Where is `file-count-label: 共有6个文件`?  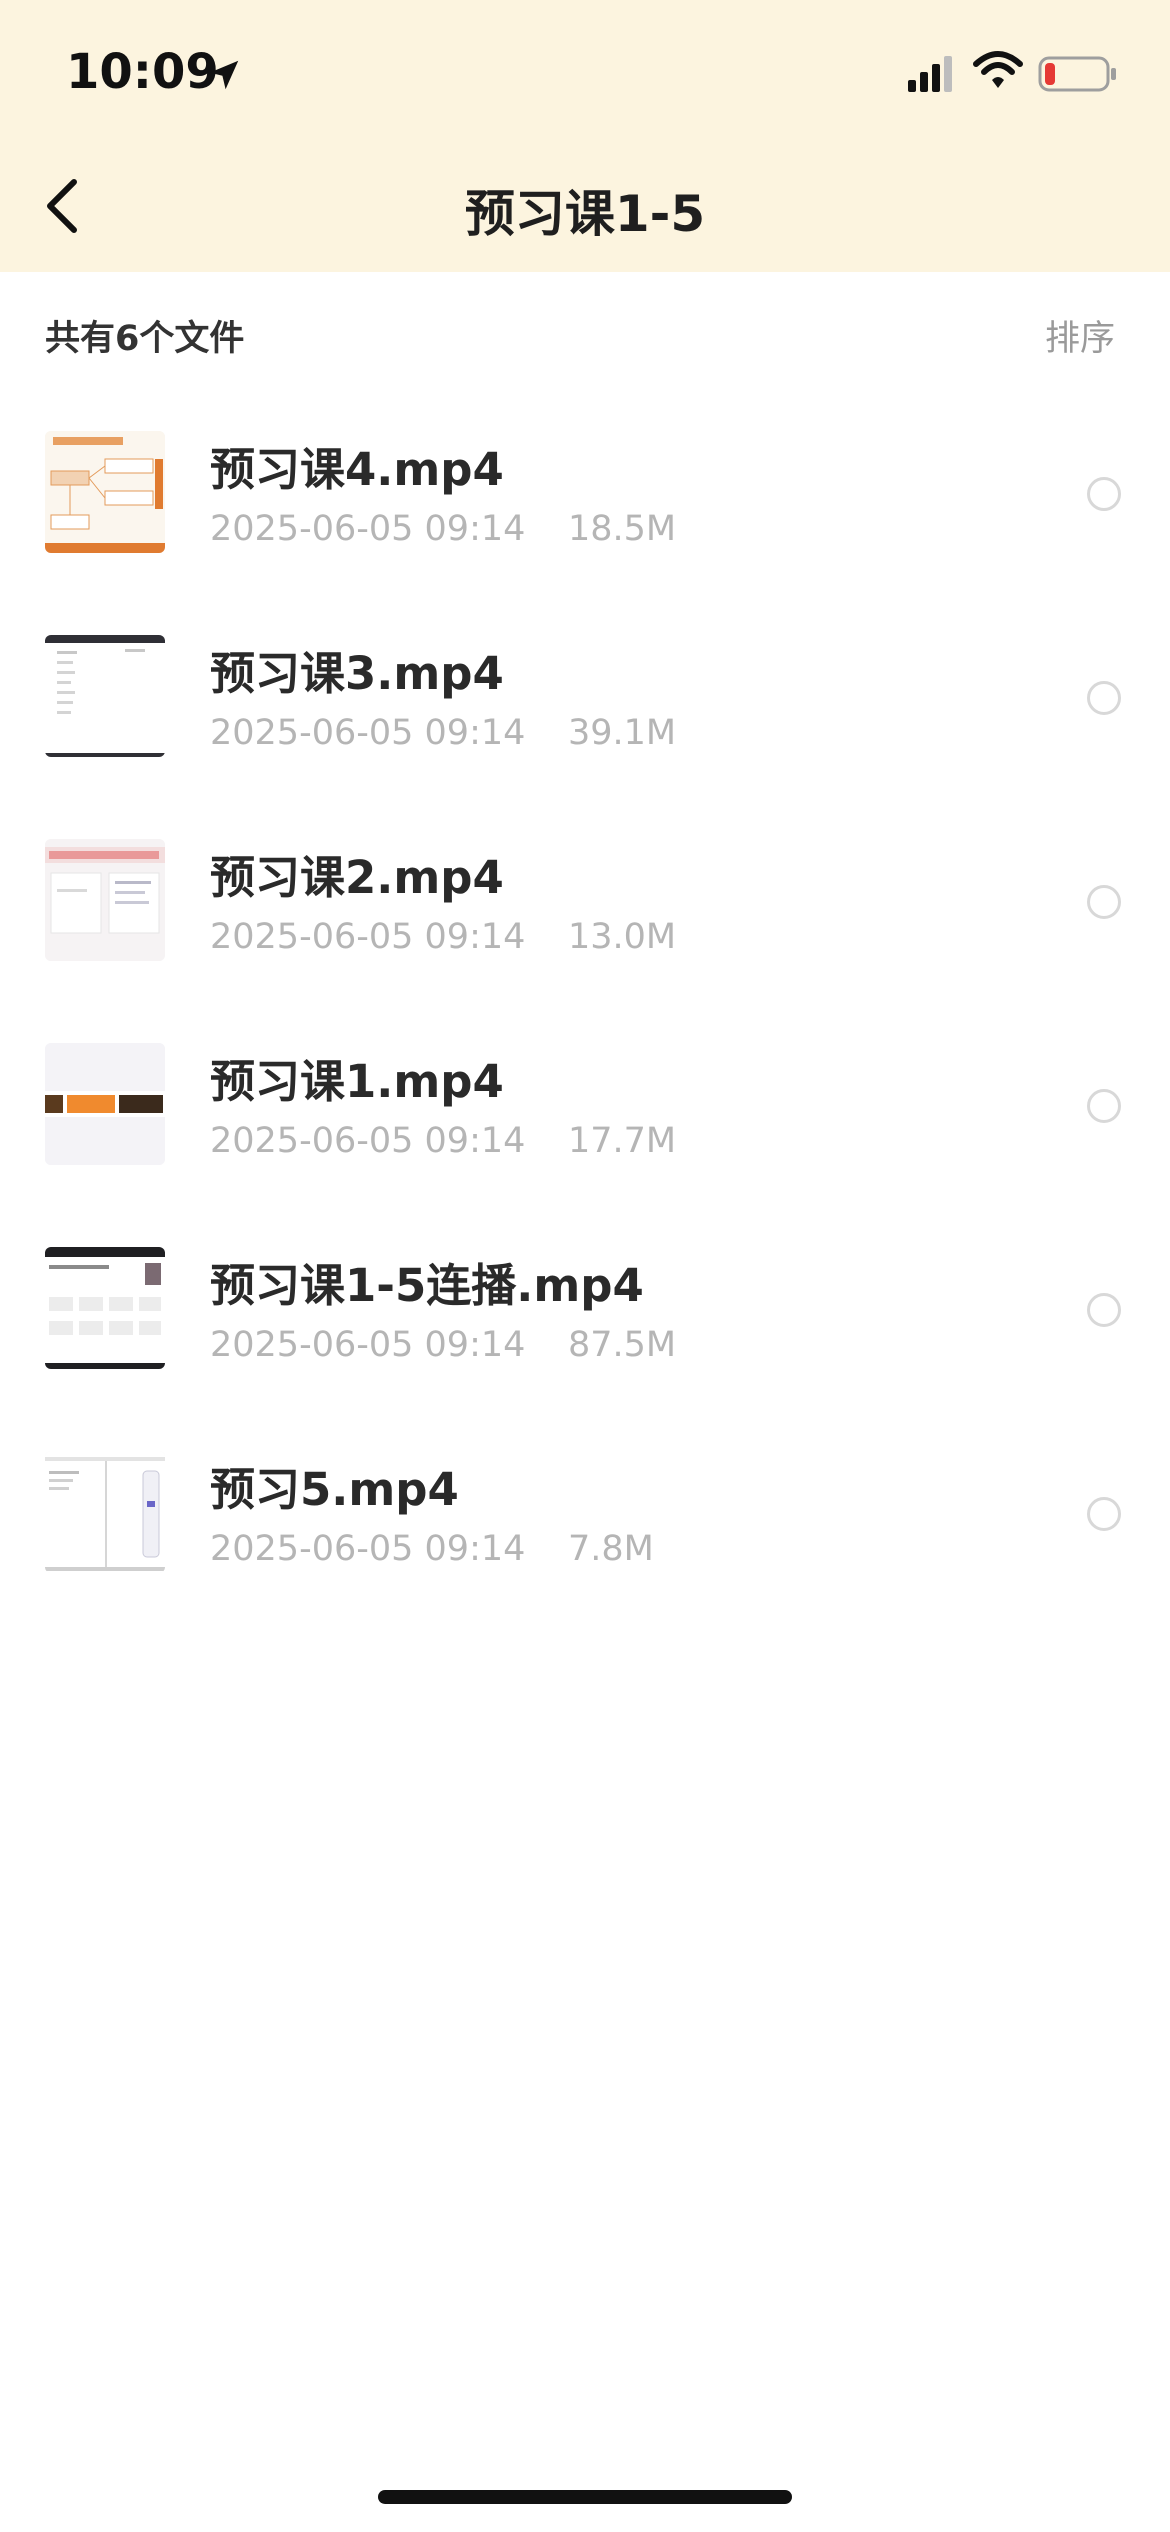 file-count-label: 共有6个文件 is located at coordinates (145, 339).